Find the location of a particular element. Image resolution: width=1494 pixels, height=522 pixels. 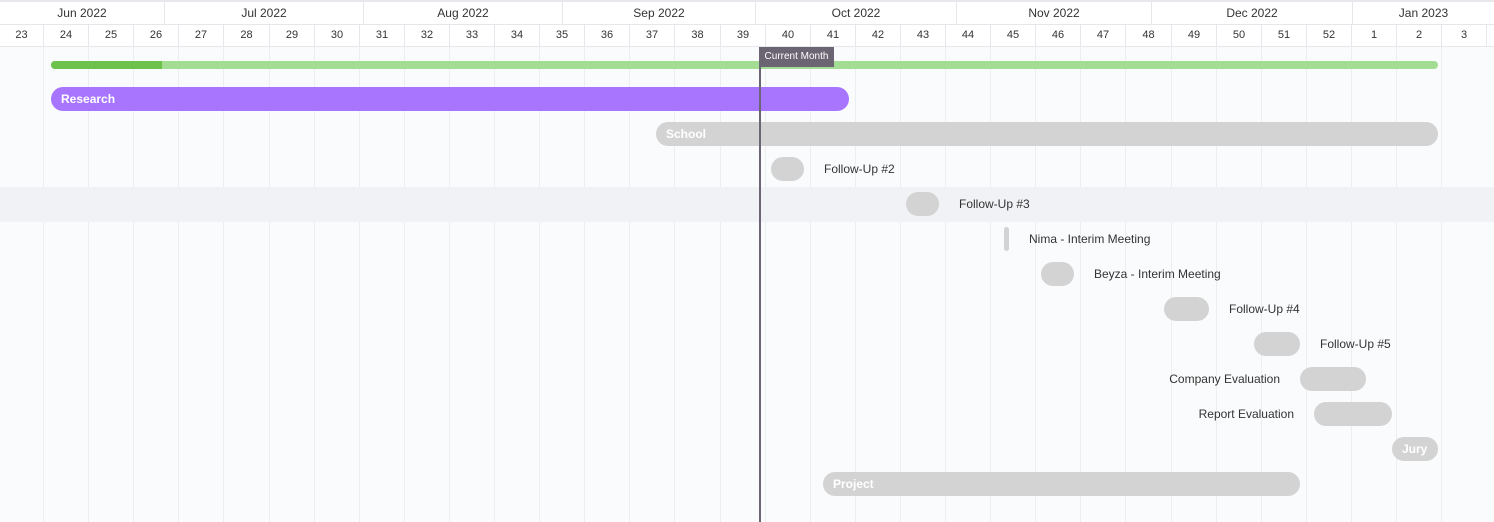

task-bar-project: Project is located at coordinates (1061, 484).